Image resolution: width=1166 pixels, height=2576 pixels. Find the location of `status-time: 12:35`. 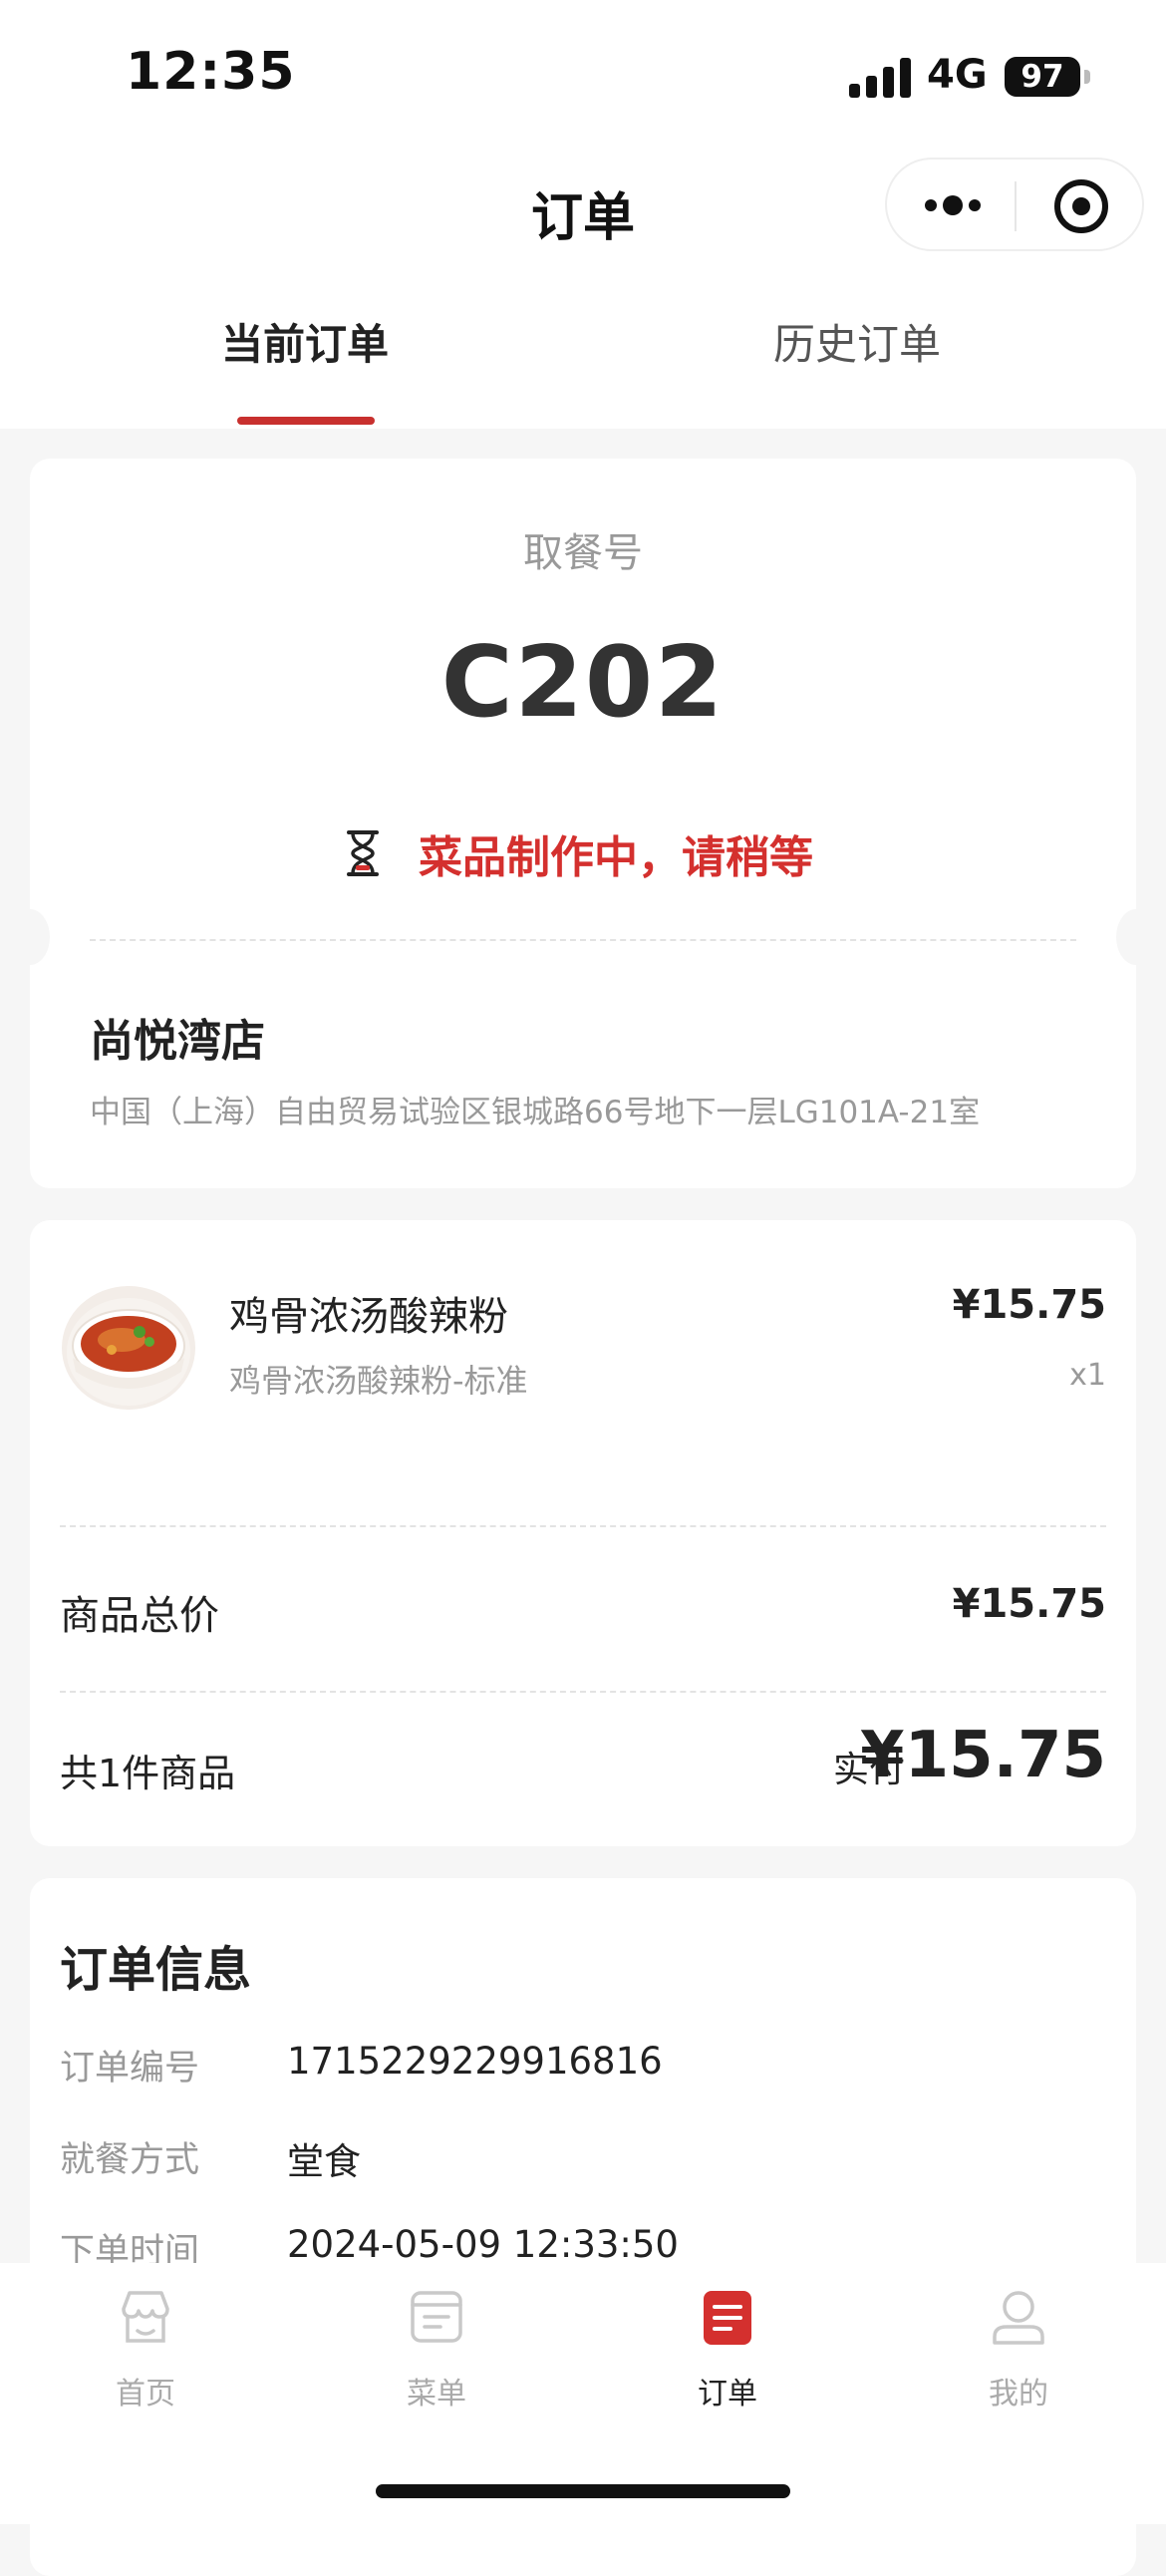

status-time: 12:35 is located at coordinates (211, 72).